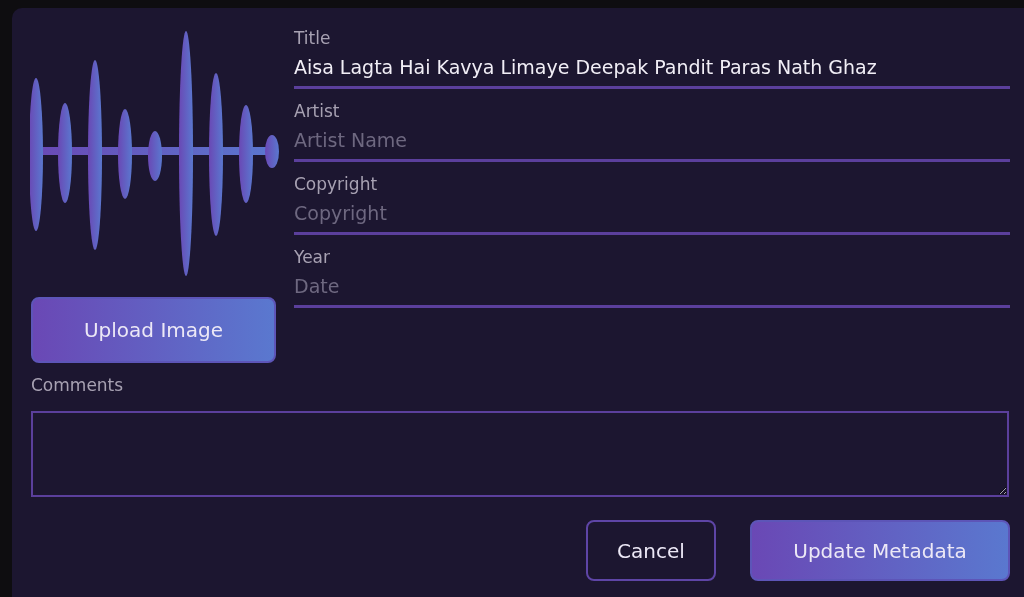 This screenshot has width=1024, height=597. Describe the element at coordinates (317, 111) in the screenshot. I see `field-label: Artist` at that location.